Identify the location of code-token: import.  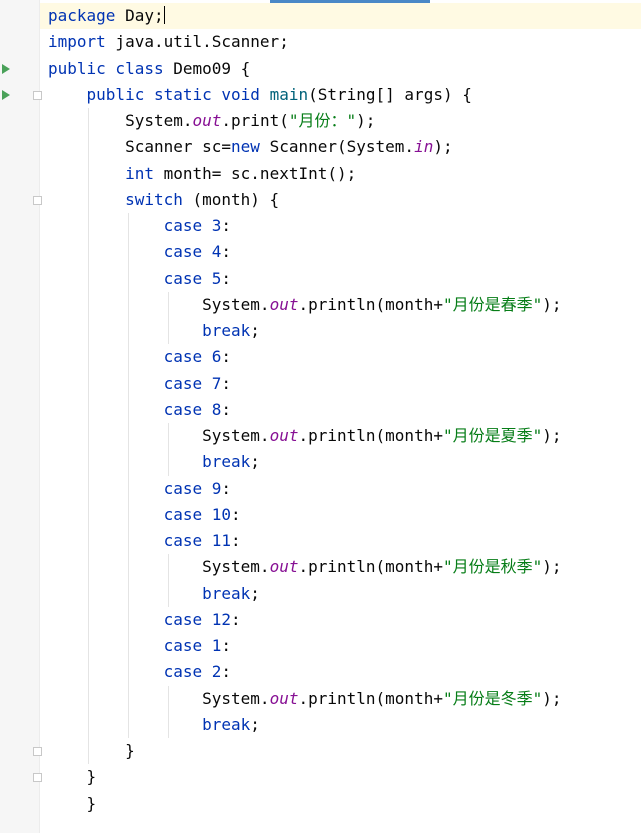
(77, 42).